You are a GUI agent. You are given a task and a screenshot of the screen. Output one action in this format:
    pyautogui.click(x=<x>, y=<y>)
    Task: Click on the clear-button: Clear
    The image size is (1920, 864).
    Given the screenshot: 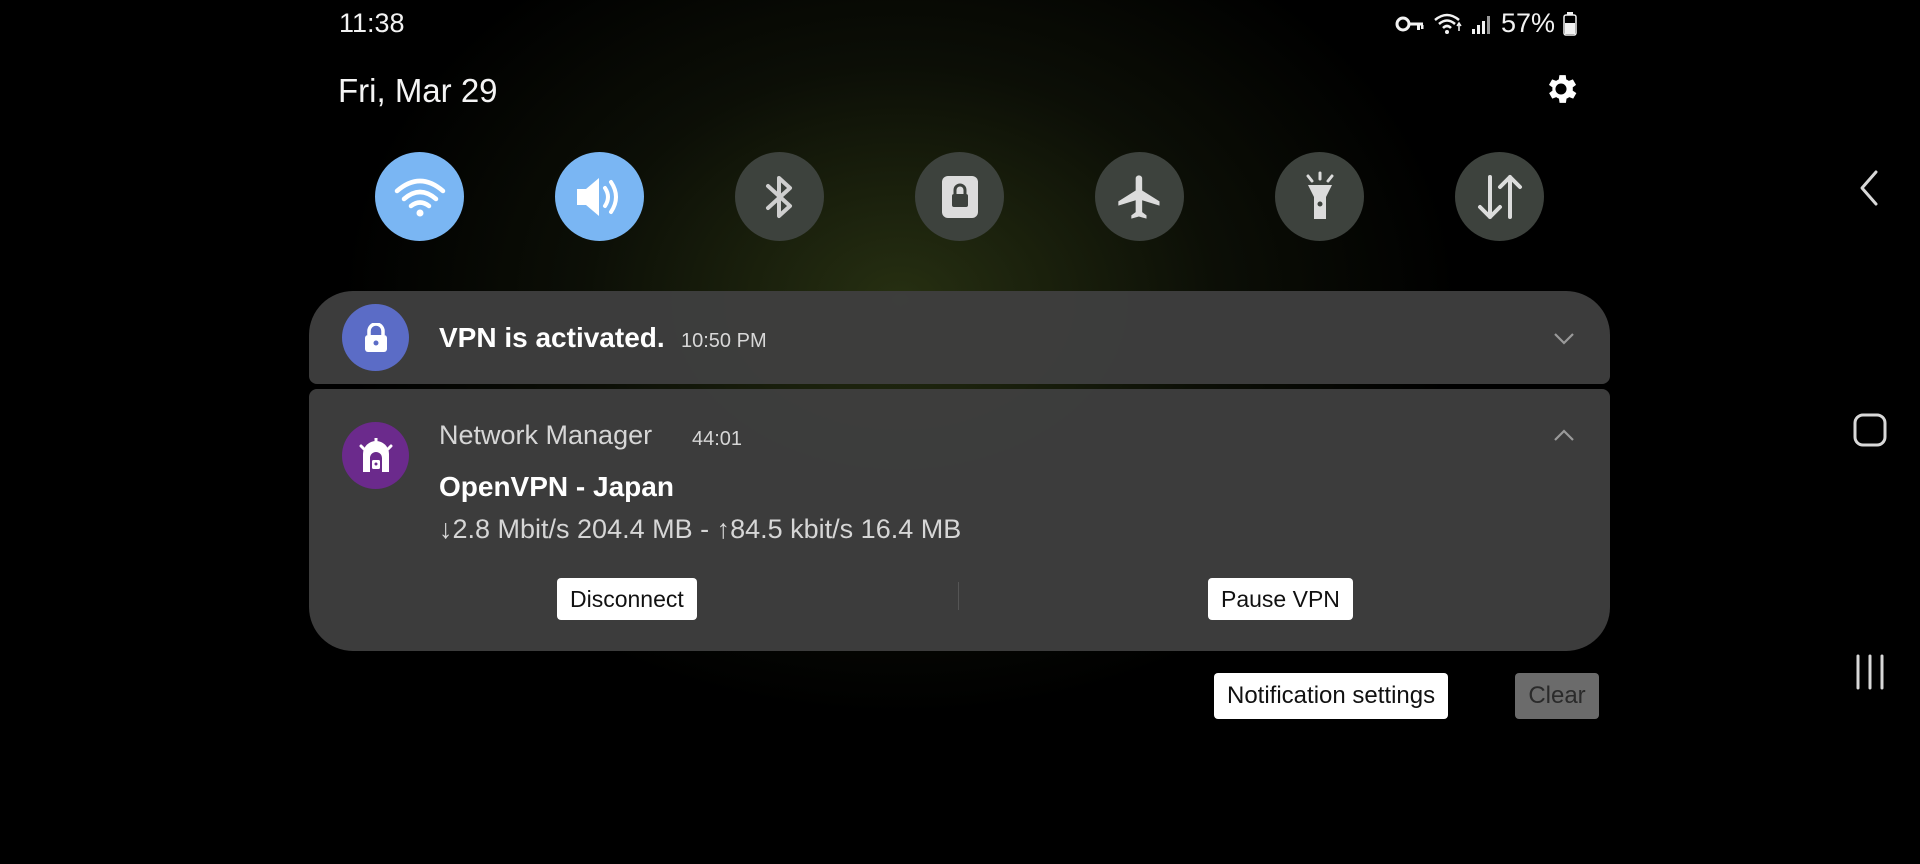 What is the action you would take?
    pyautogui.click(x=1557, y=696)
    